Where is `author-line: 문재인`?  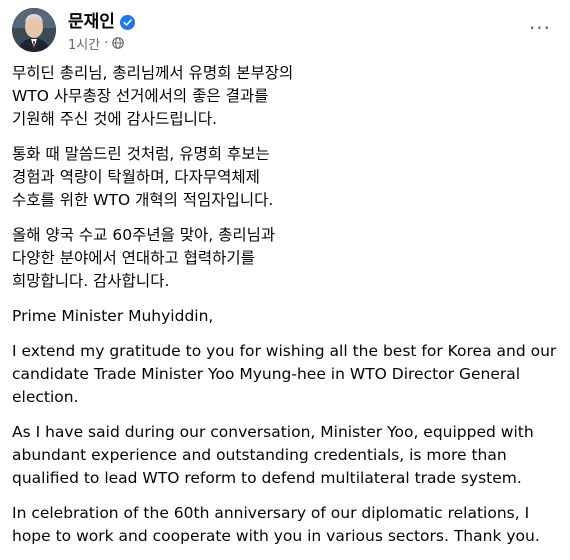
author-line: 문재인 is located at coordinates (101, 22).